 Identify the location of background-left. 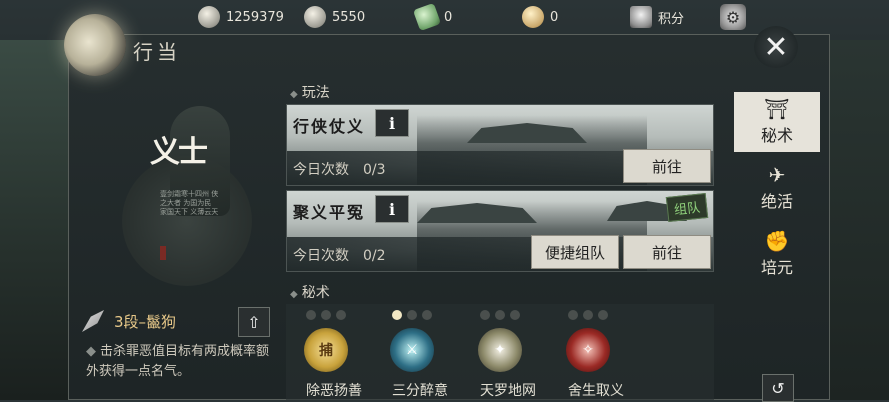
(35, 220).